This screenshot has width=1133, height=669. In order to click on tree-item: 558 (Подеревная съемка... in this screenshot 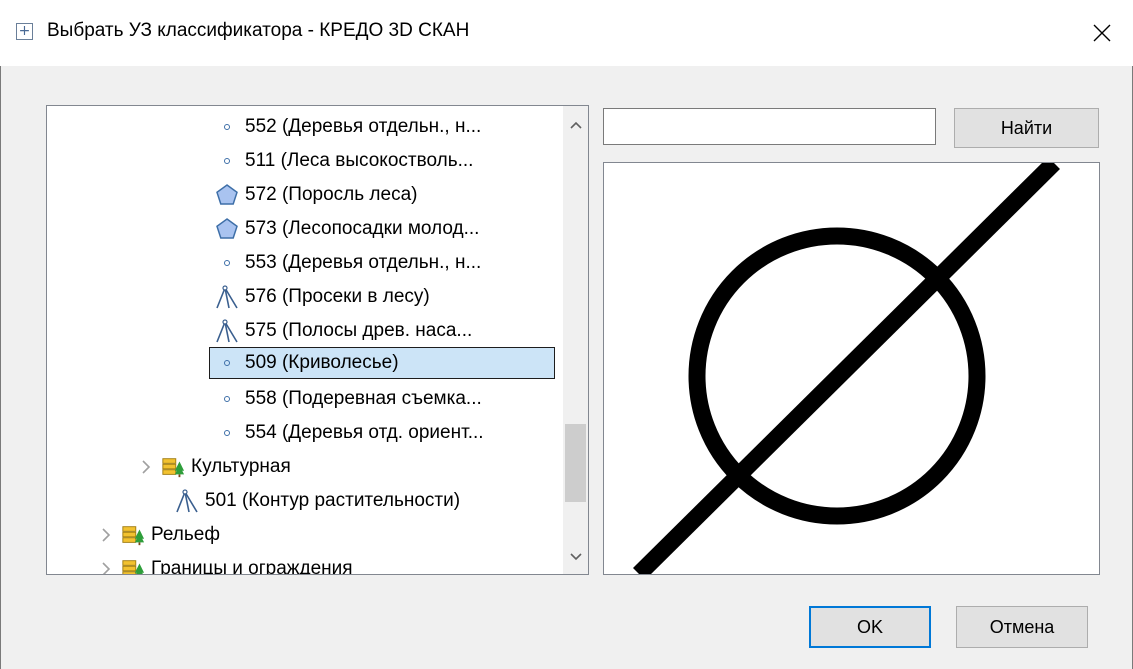, I will do `click(348, 399)`.